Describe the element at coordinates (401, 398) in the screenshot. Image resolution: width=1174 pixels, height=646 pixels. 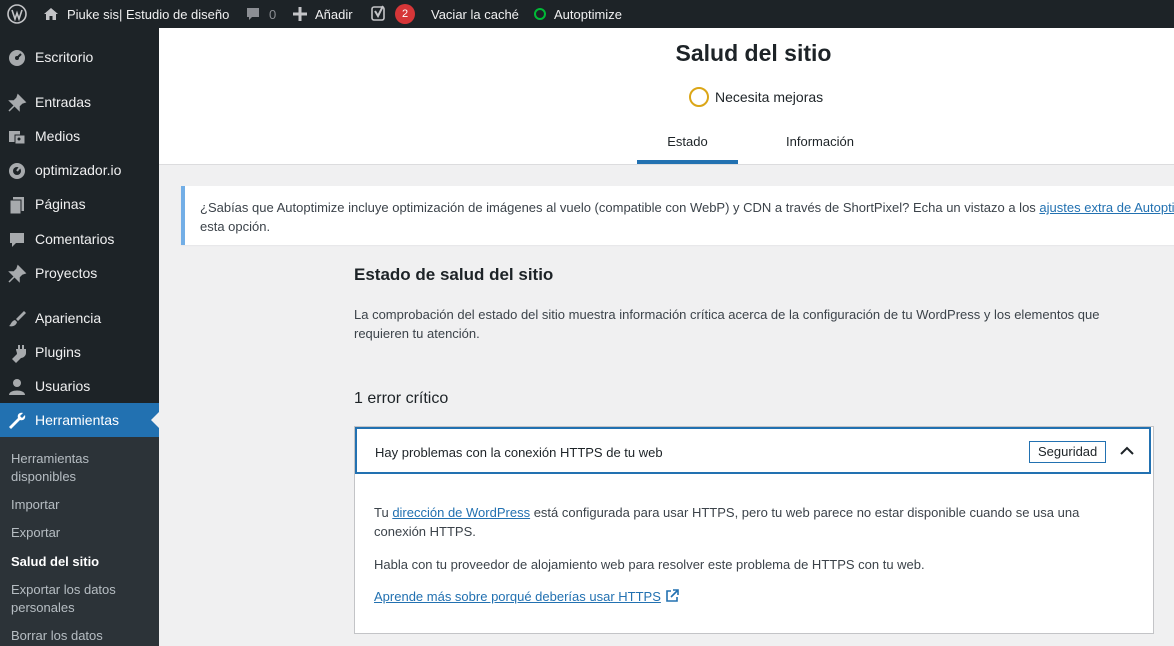
I see `critical-issues-heading: 1 error crítico` at that location.